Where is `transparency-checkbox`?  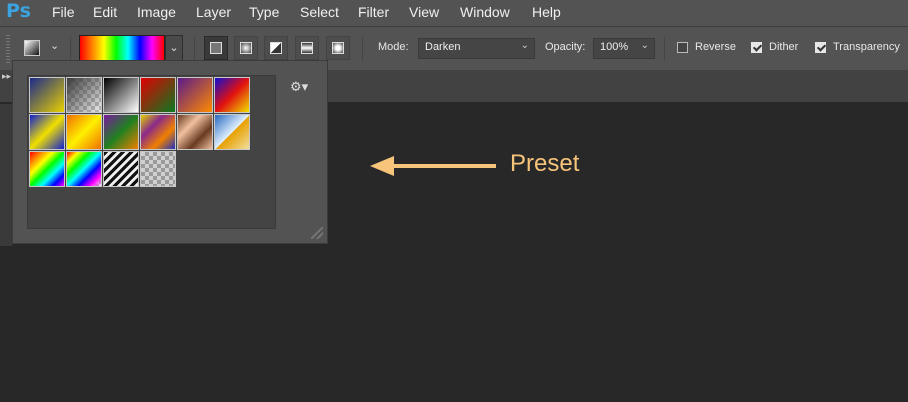
transparency-checkbox is located at coordinates (820, 47).